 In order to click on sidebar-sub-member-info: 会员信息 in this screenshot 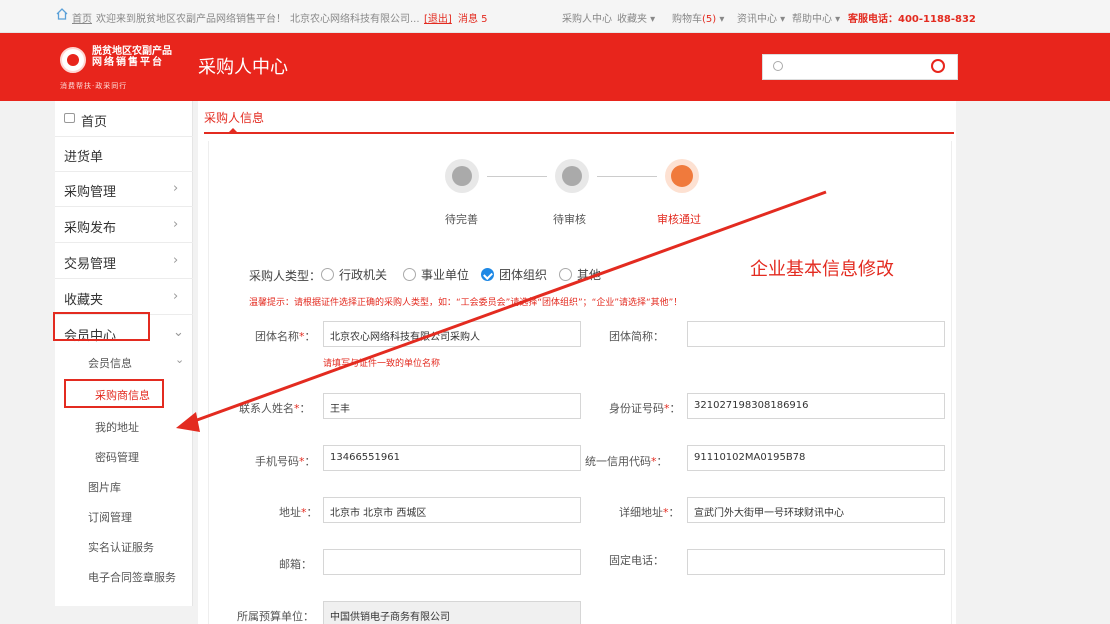, I will do `click(110, 363)`.